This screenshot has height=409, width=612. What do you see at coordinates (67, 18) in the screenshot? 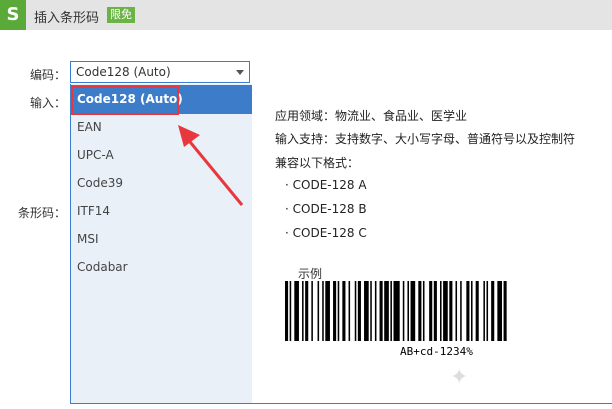
I see `dialog-title: 插入条形码` at bounding box center [67, 18].